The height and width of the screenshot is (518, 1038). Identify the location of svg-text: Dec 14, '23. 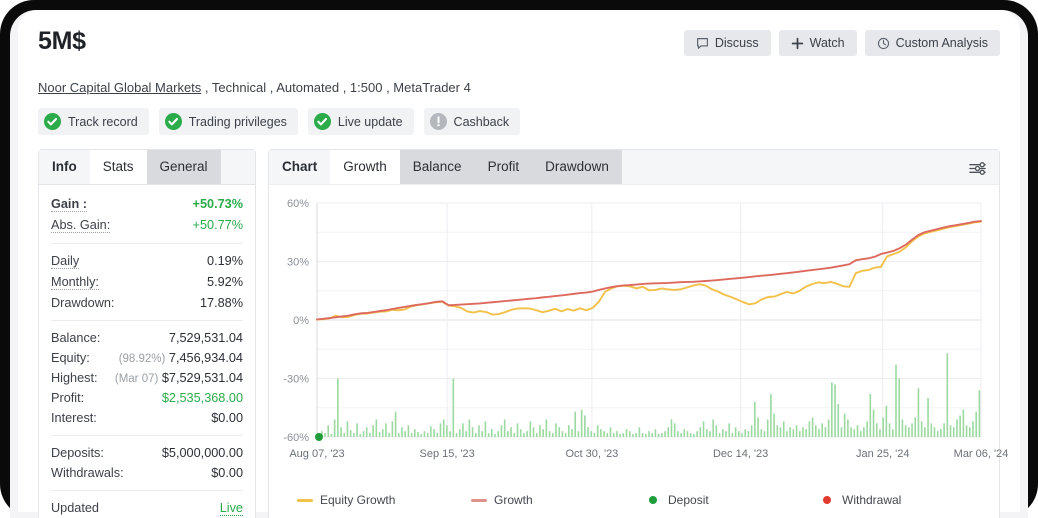
(740, 454).